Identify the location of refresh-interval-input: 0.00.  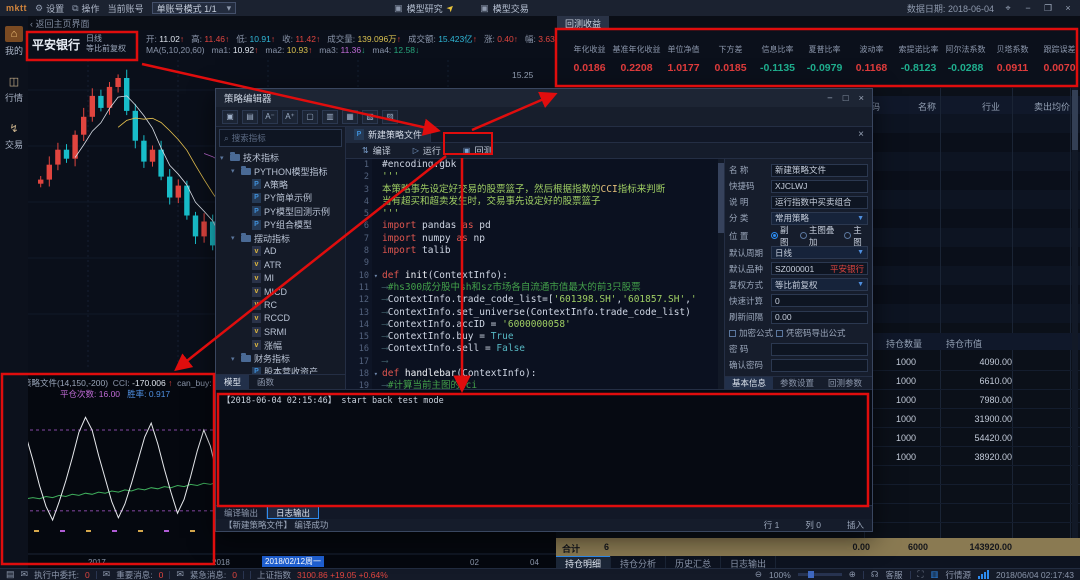
(819, 317).